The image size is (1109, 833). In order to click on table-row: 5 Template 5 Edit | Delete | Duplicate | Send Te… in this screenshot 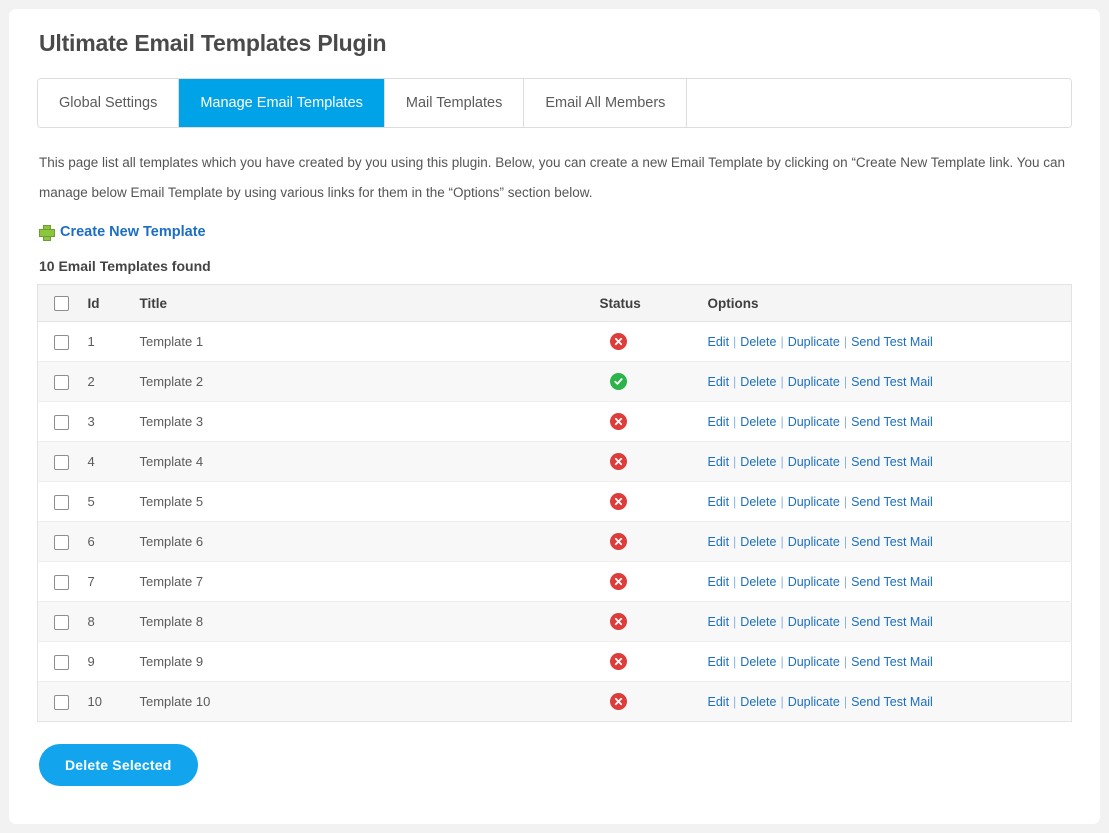, I will do `click(554, 502)`.